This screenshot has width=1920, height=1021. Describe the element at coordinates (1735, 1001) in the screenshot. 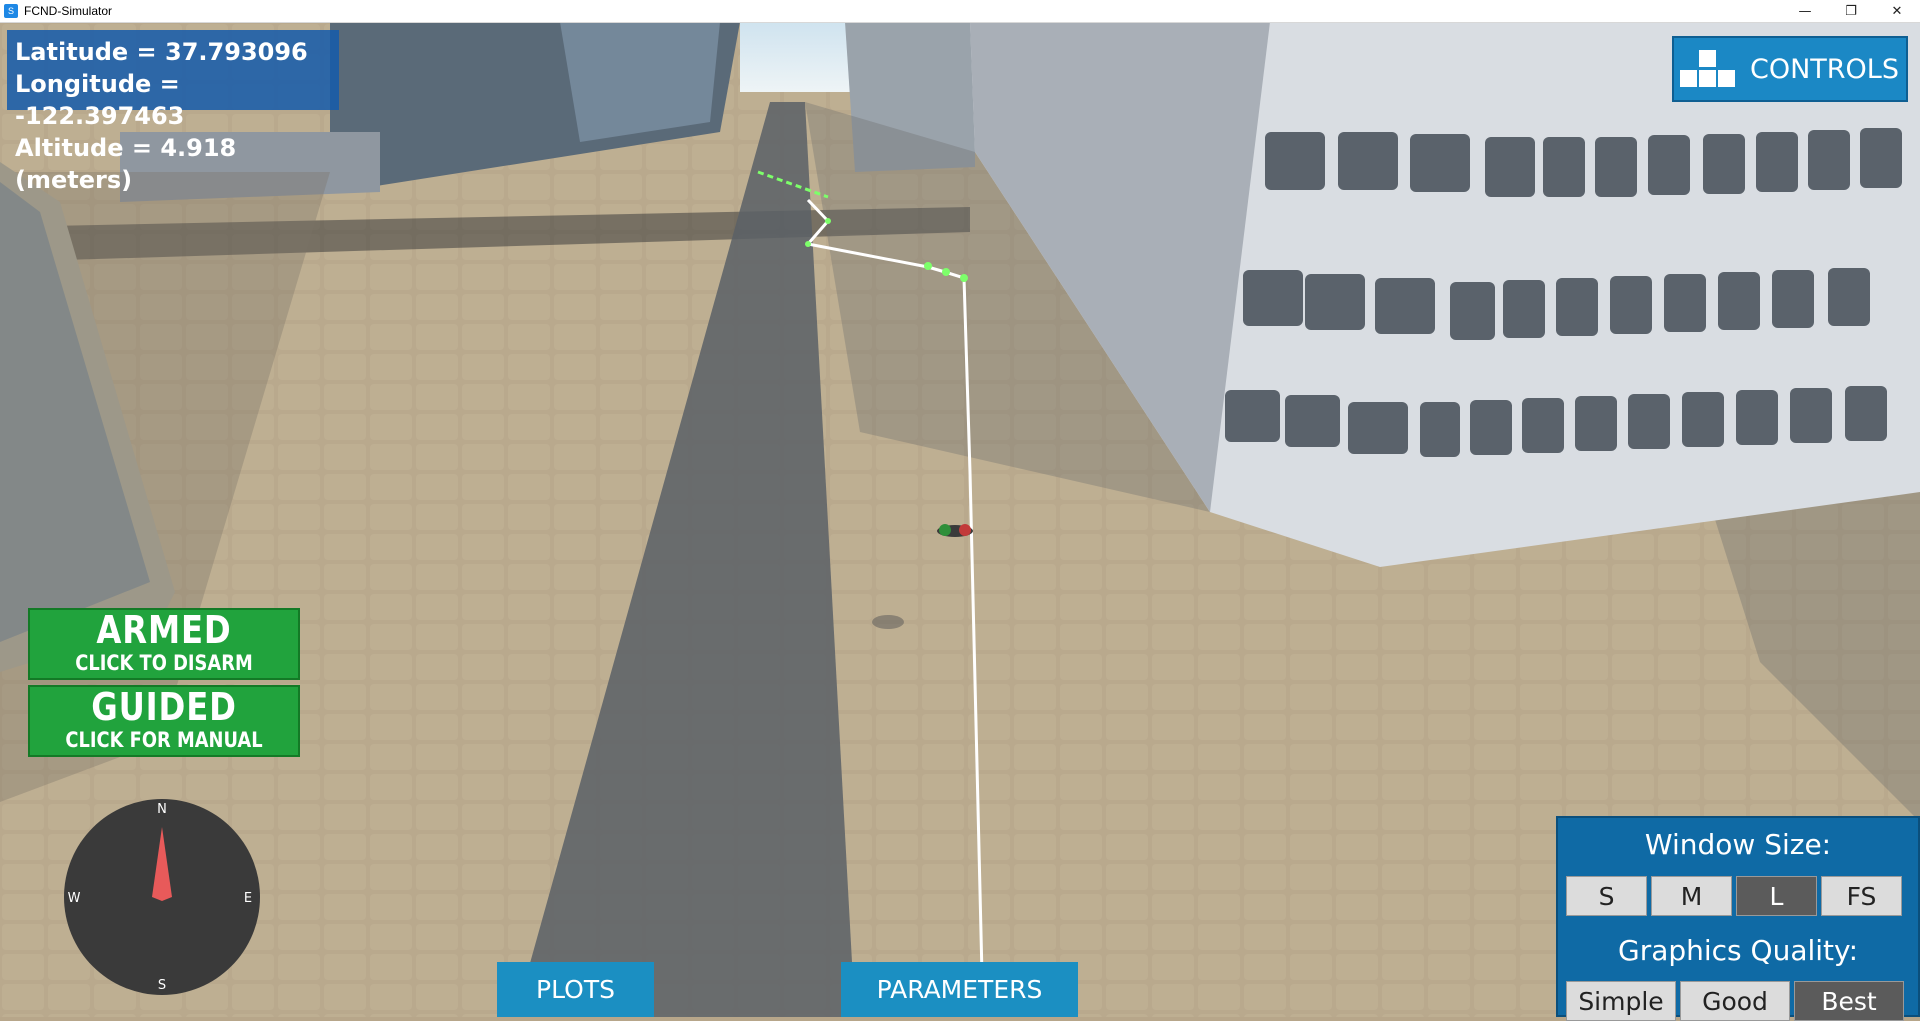

I see `graphics-good-button: Good` at that location.